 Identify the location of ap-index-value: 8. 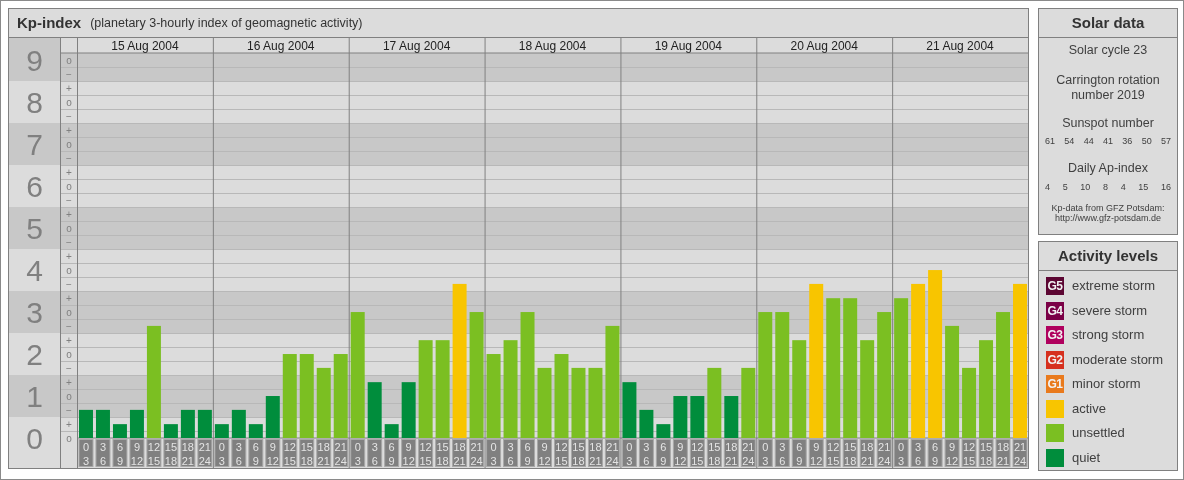
(1105, 187).